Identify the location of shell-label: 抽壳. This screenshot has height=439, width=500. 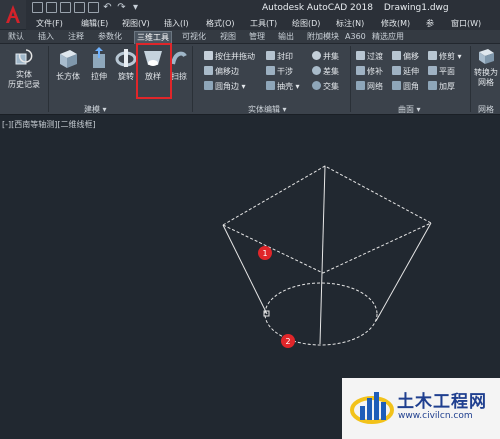
(285, 86).